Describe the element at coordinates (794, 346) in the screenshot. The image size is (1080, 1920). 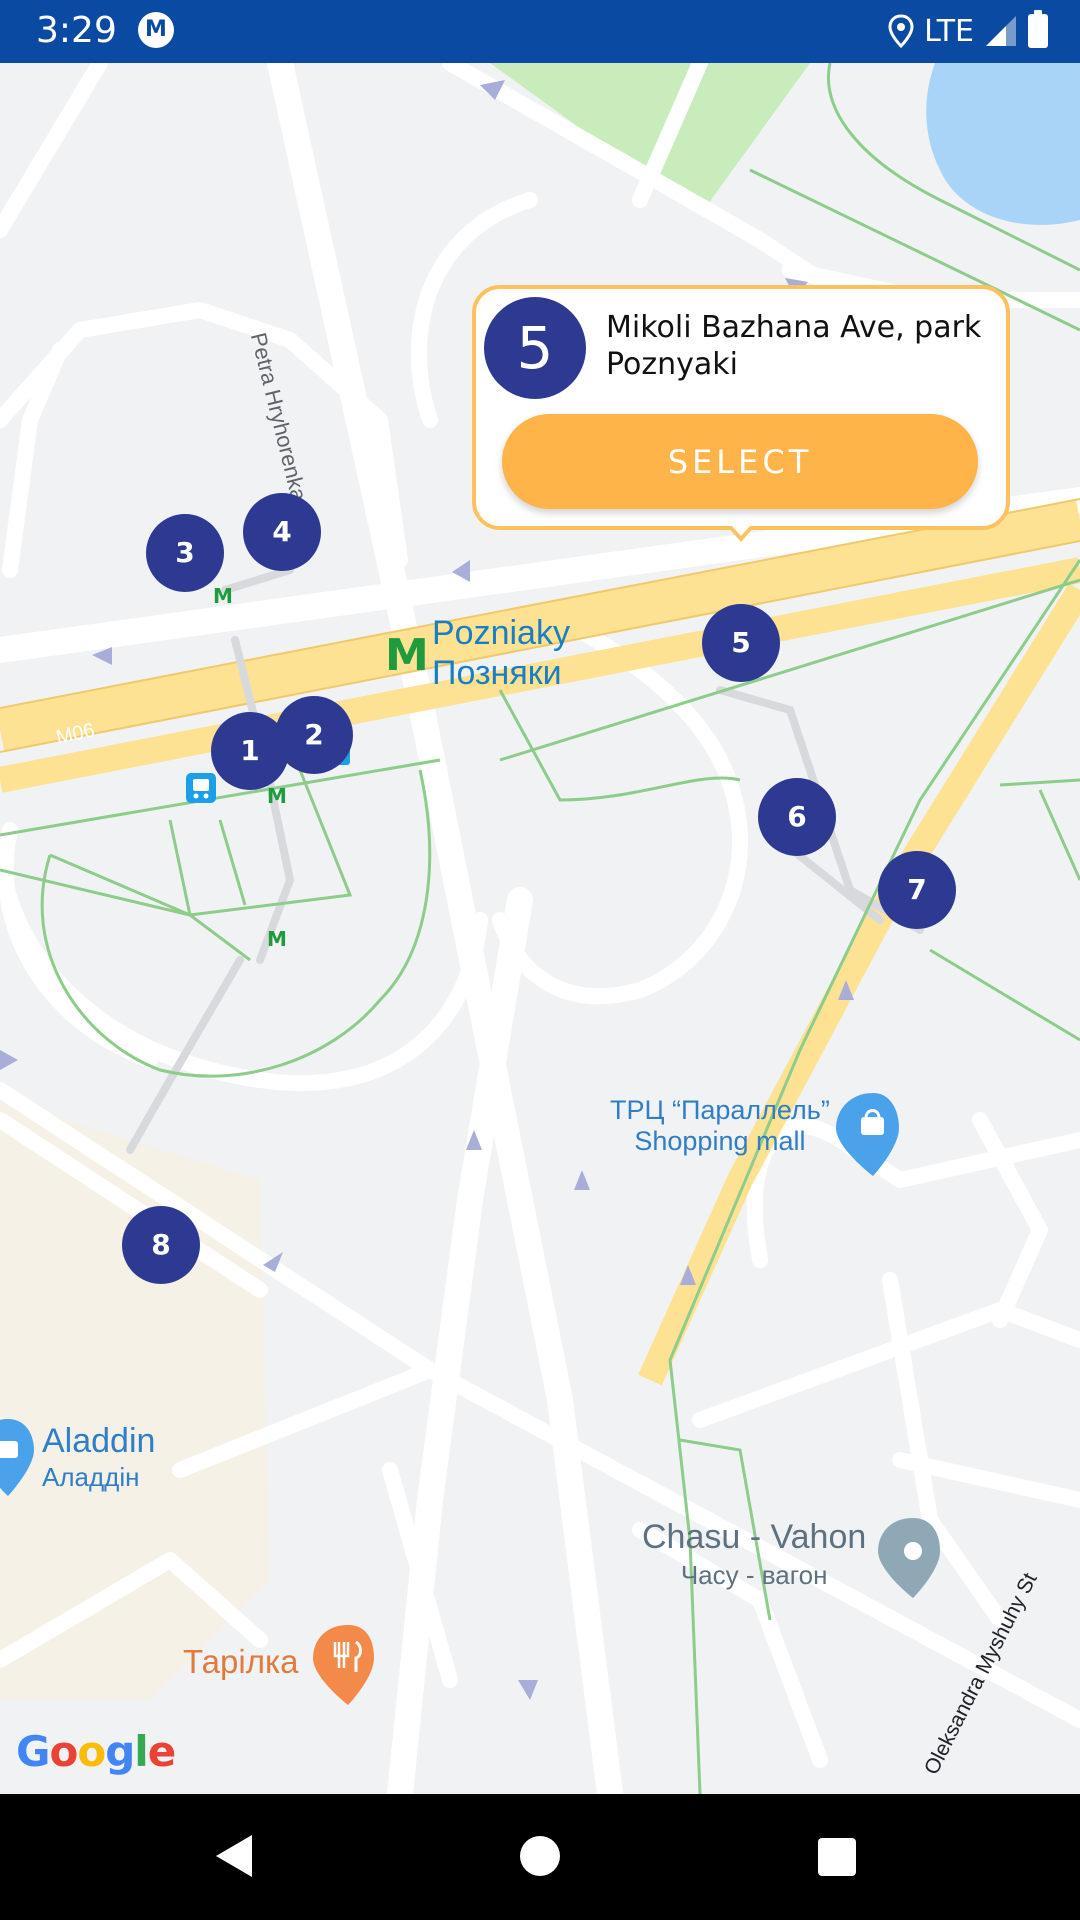
I see `info-window-title: Mikoli Bazhana Ave, park Poznyaki` at that location.